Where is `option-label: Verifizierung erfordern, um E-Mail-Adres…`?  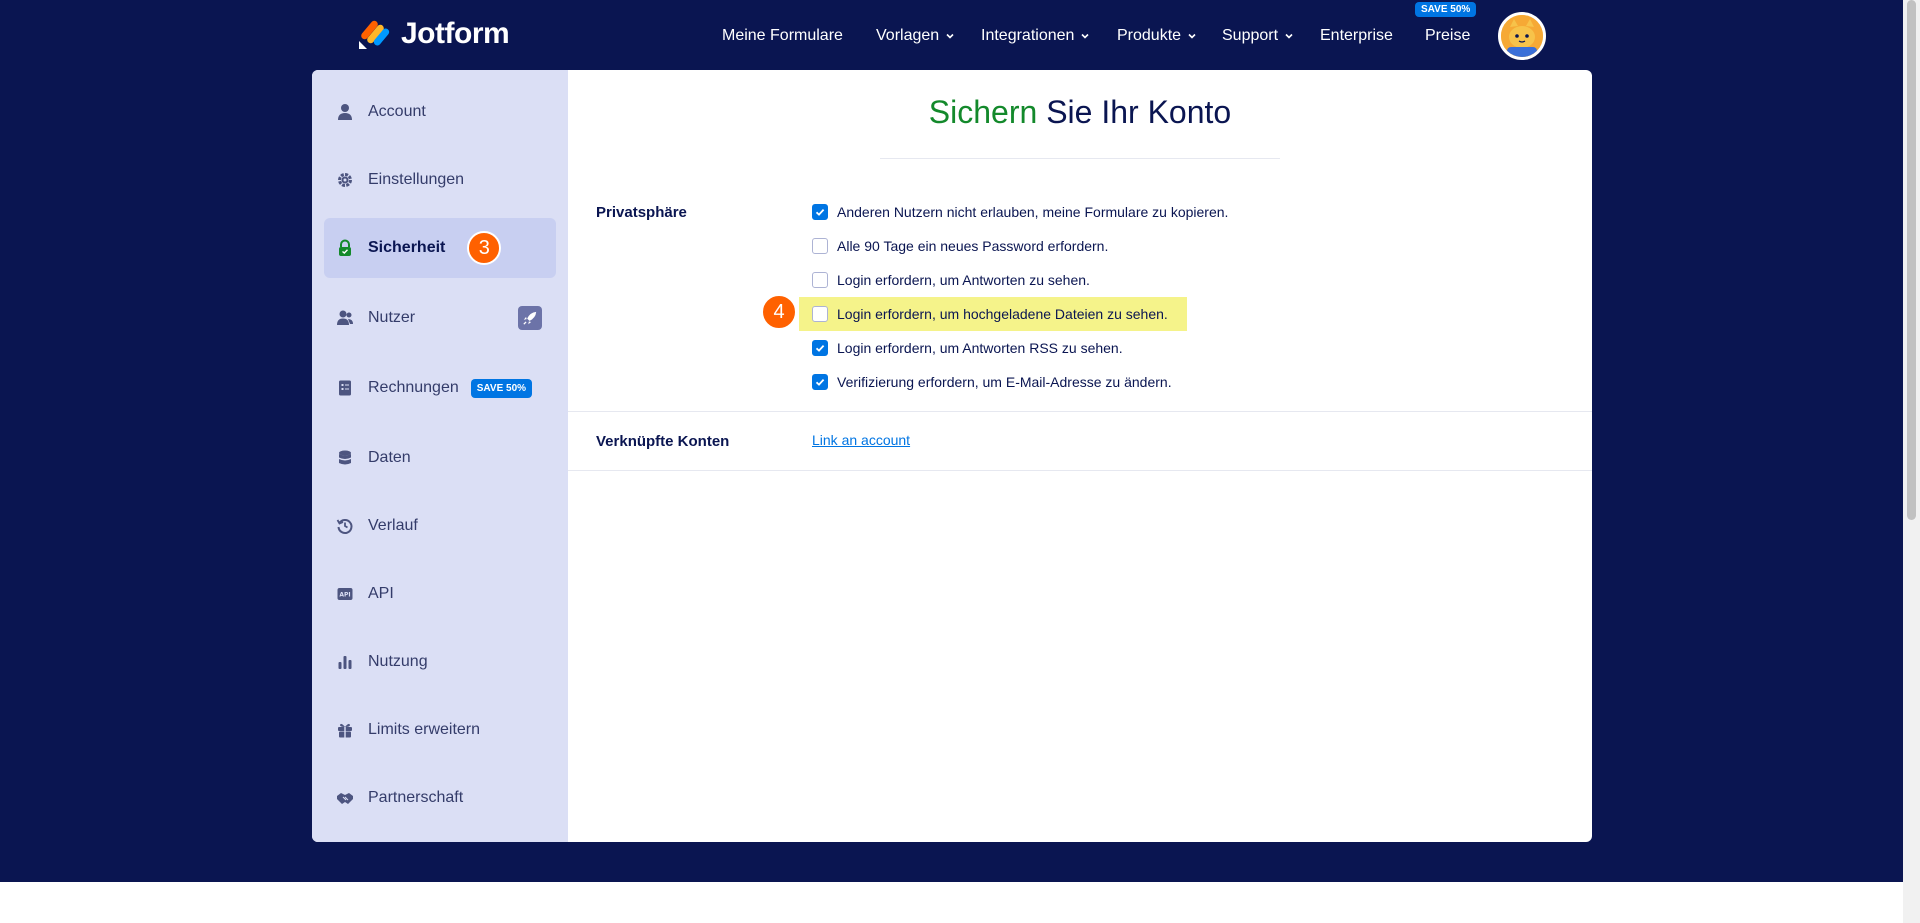 option-label: Verifizierung erfordern, um E-Mail-Adres… is located at coordinates (1004, 382).